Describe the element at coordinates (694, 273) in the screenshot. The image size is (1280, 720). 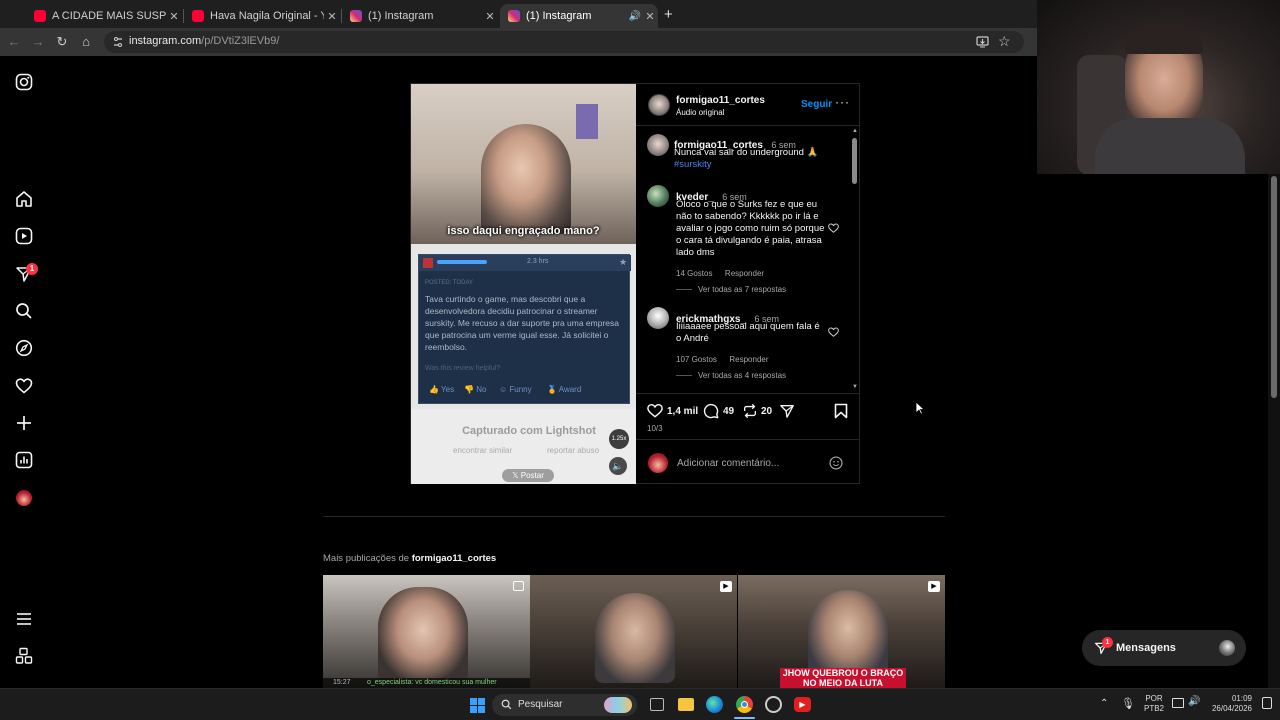
I see `comment-likes: 14 Gostos` at that location.